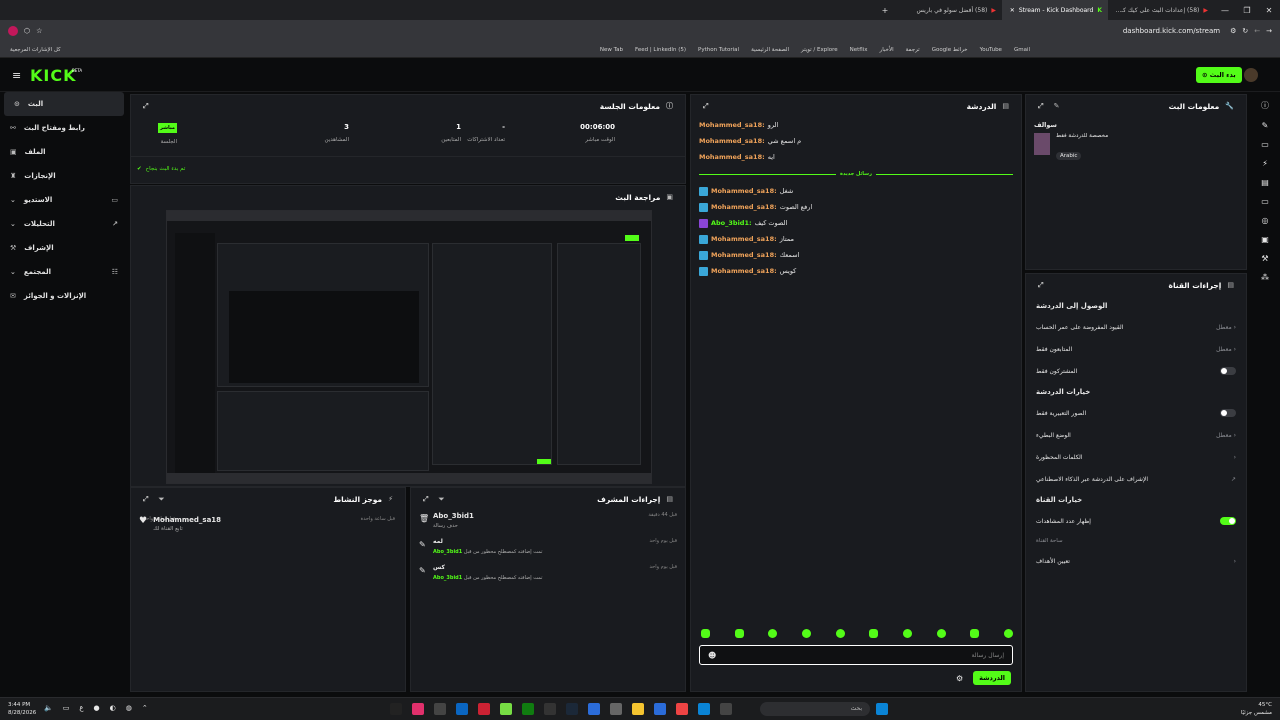 The height and width of the screenshot is (720, 1280). I want to click on profile-avatar, so click(13, 31).